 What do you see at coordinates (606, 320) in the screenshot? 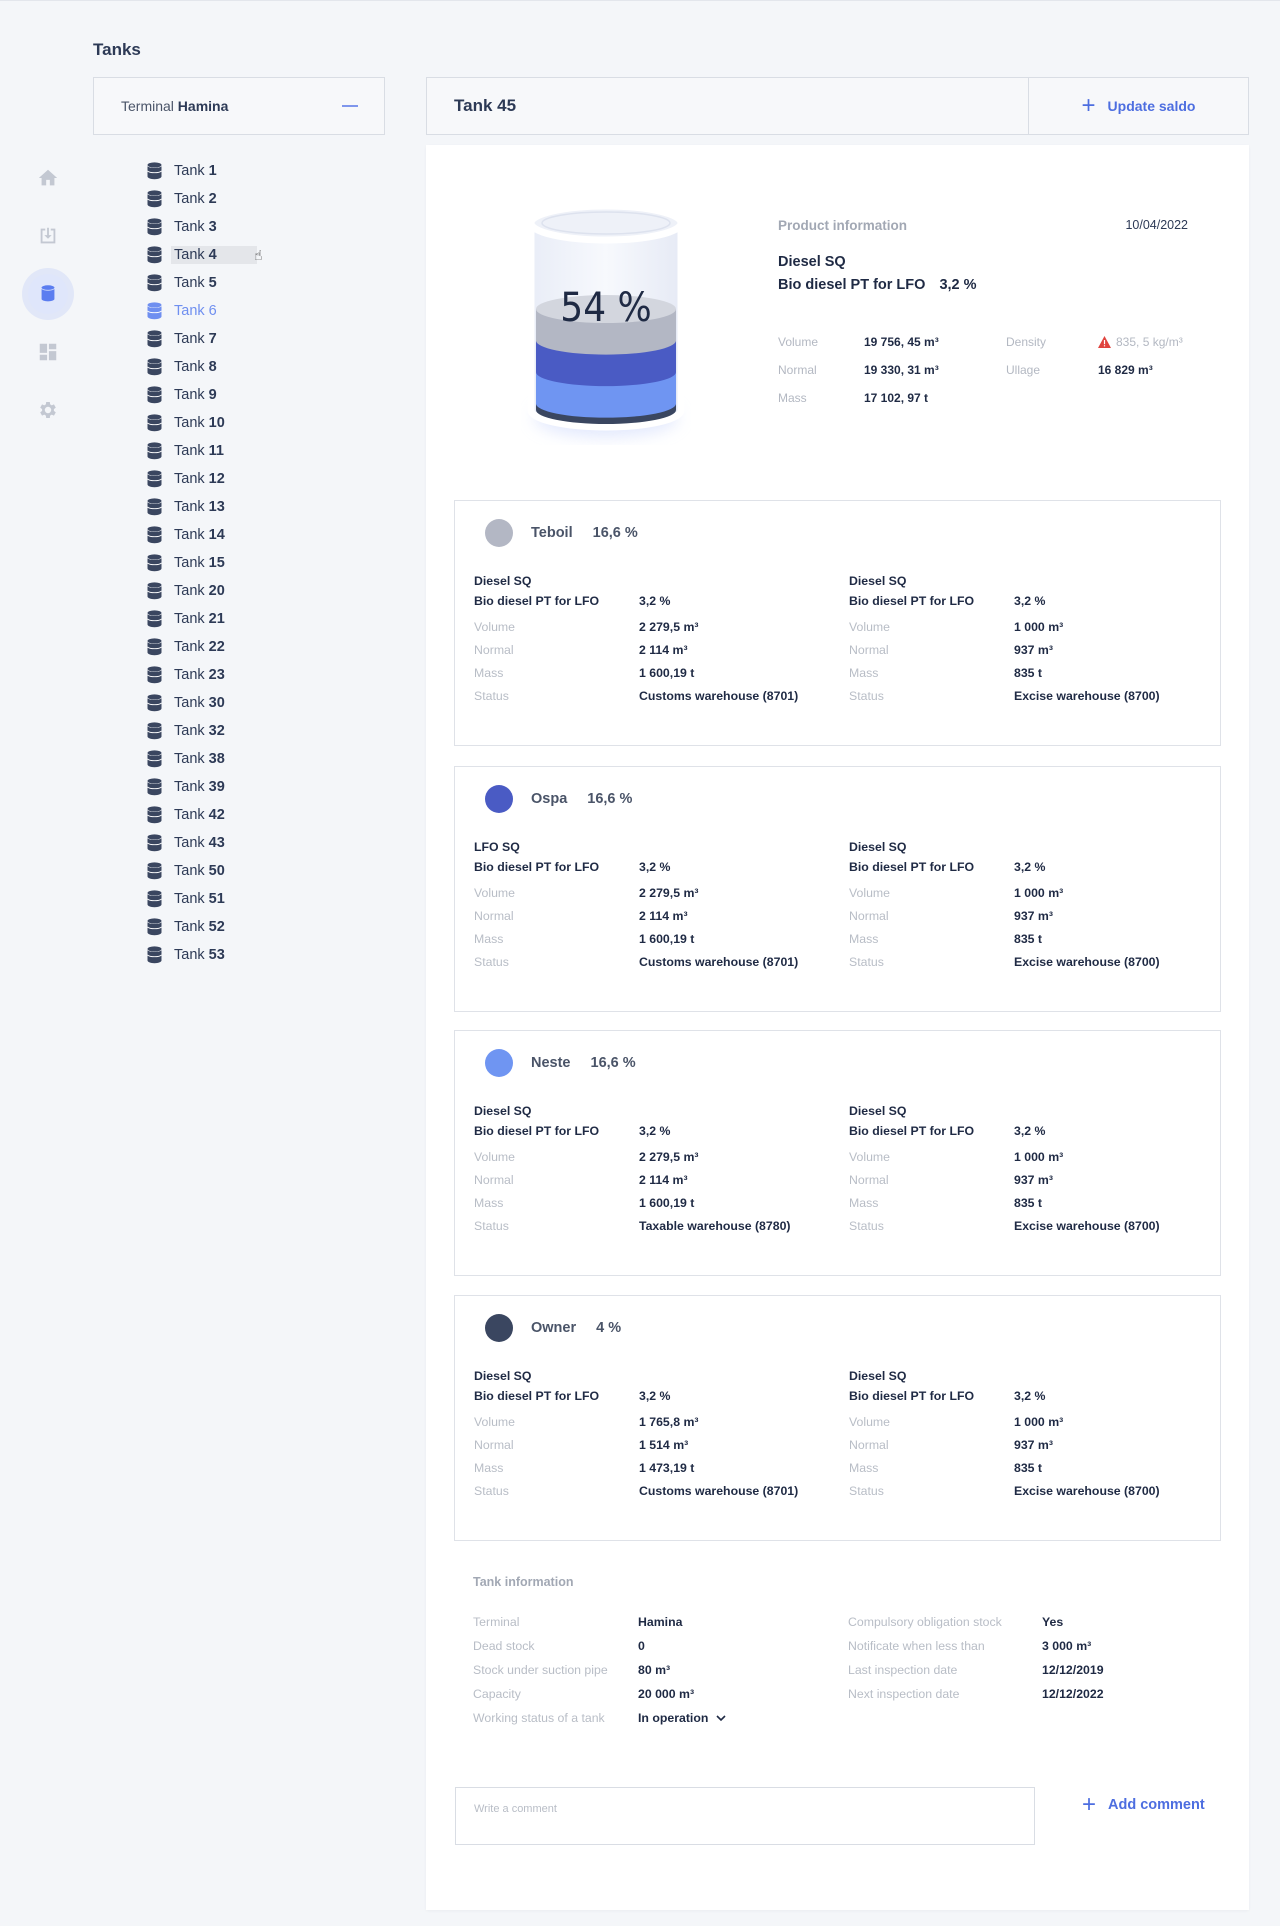
I see `tank-fill-graphic: 54 %` at bounding box center [606, 320].